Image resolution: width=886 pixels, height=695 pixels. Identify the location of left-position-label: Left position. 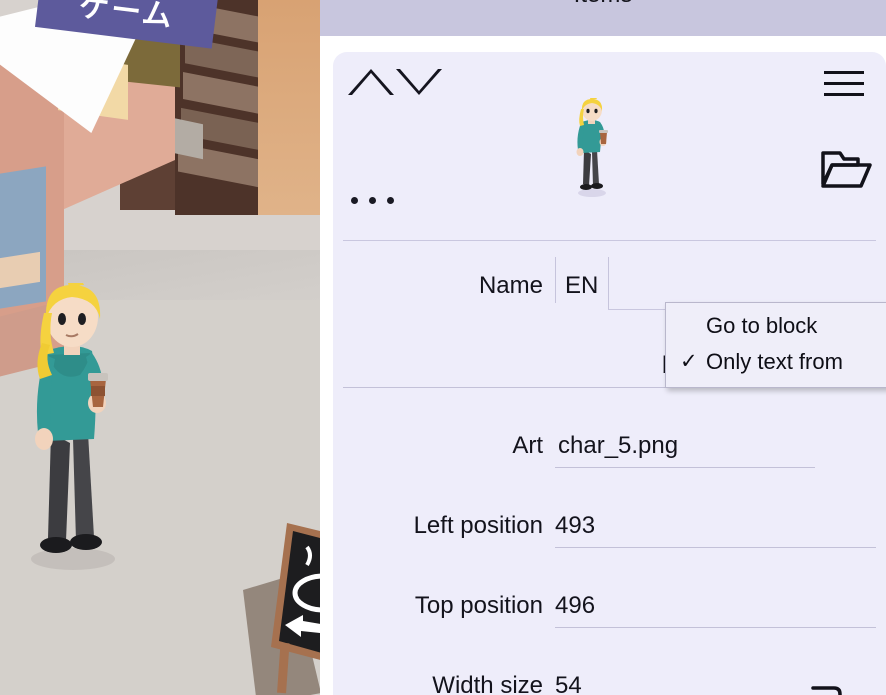
(478, 525).